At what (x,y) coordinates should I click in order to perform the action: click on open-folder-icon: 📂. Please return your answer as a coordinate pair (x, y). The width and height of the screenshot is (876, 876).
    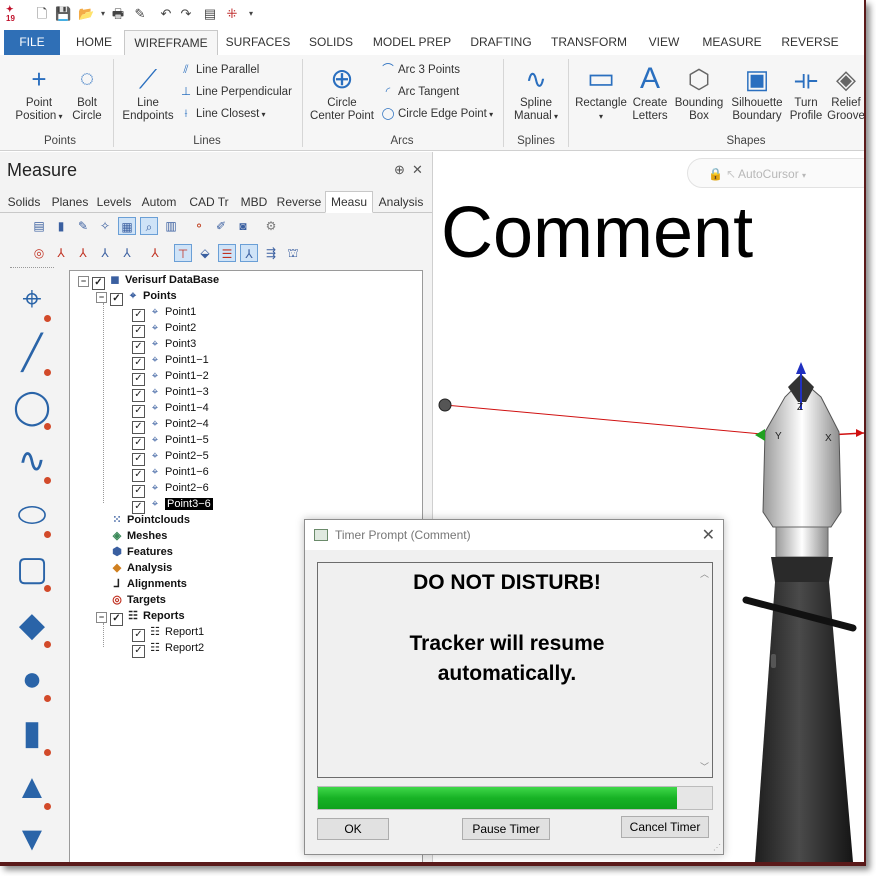
    Looking at the image, I should click on (86, 14).